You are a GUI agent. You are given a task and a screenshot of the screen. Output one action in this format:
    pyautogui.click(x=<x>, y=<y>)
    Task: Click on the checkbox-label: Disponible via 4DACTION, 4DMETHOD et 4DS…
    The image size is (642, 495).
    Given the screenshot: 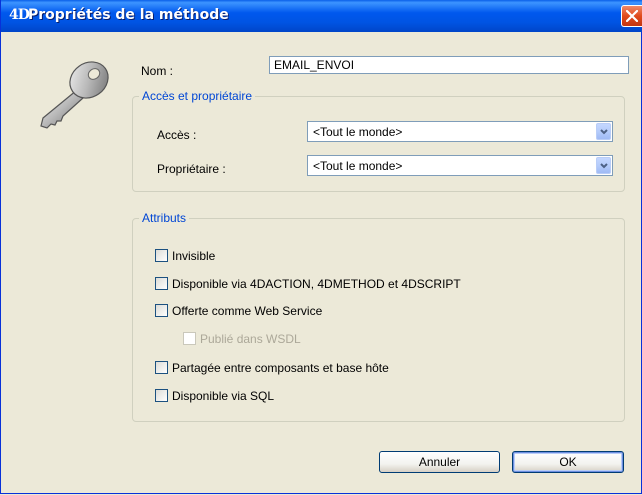 What is the action you would take?
    pyautogui.click(x=316, y=284)
    